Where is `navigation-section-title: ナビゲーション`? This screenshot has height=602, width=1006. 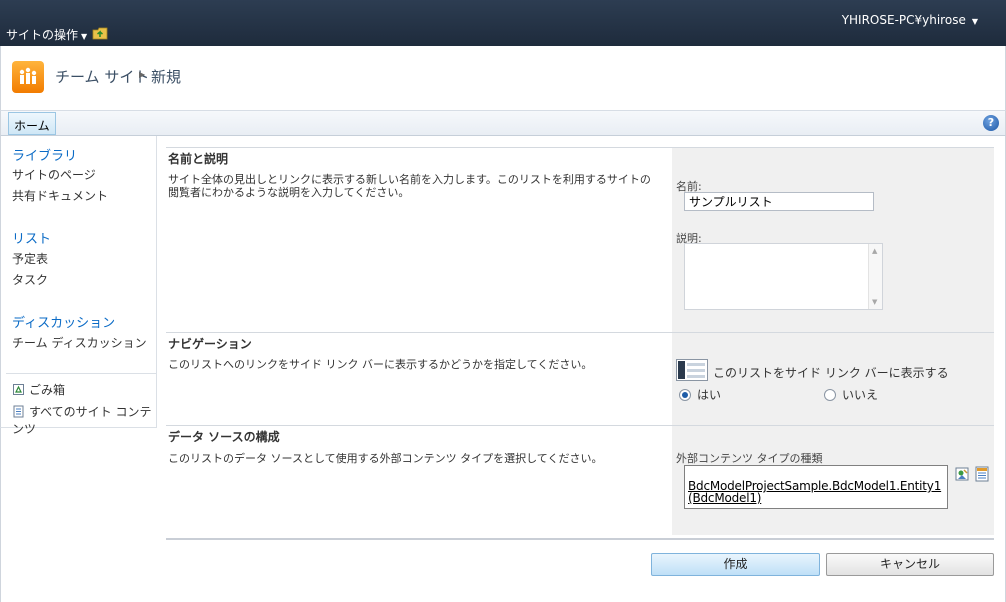 navigation-section-title: ナビゲーション is located at coordinates (210, 344).